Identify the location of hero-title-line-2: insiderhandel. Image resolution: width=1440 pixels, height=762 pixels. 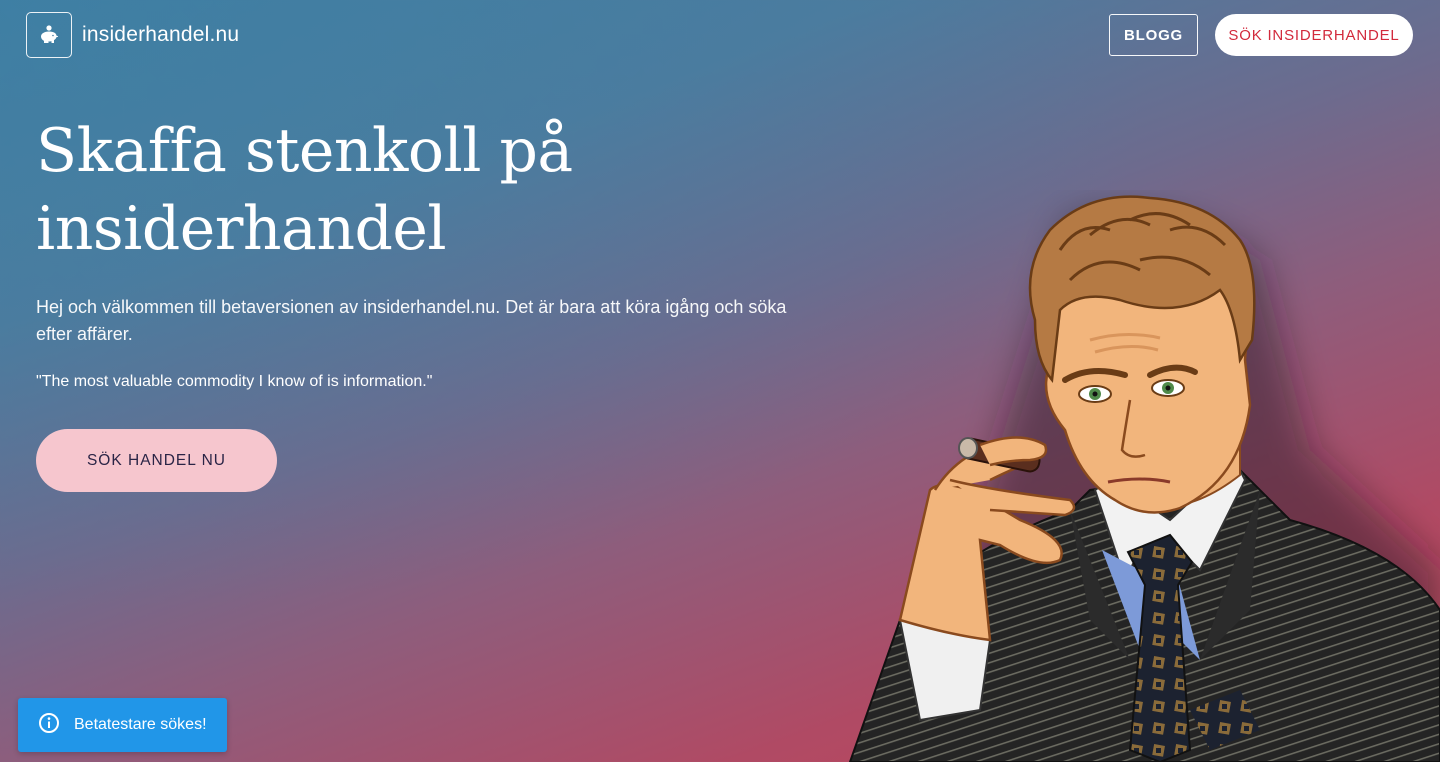
(241, 229).